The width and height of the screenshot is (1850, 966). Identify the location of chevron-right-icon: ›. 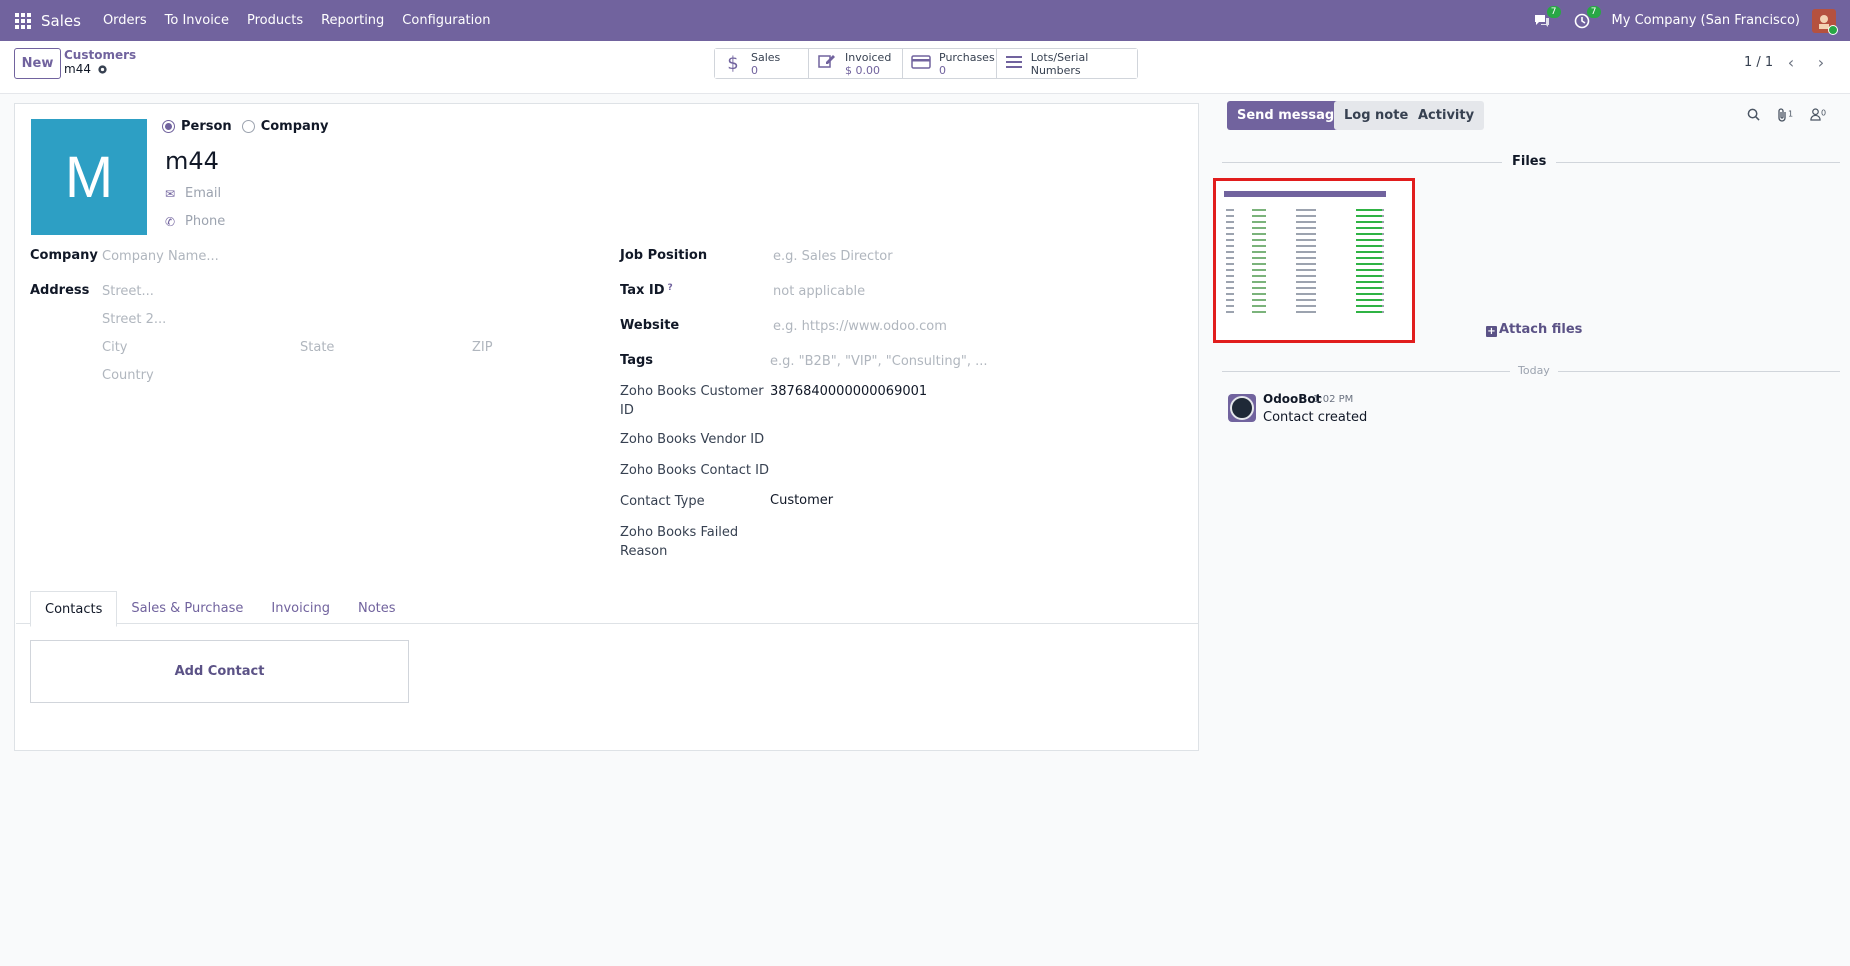
(1821, 63).